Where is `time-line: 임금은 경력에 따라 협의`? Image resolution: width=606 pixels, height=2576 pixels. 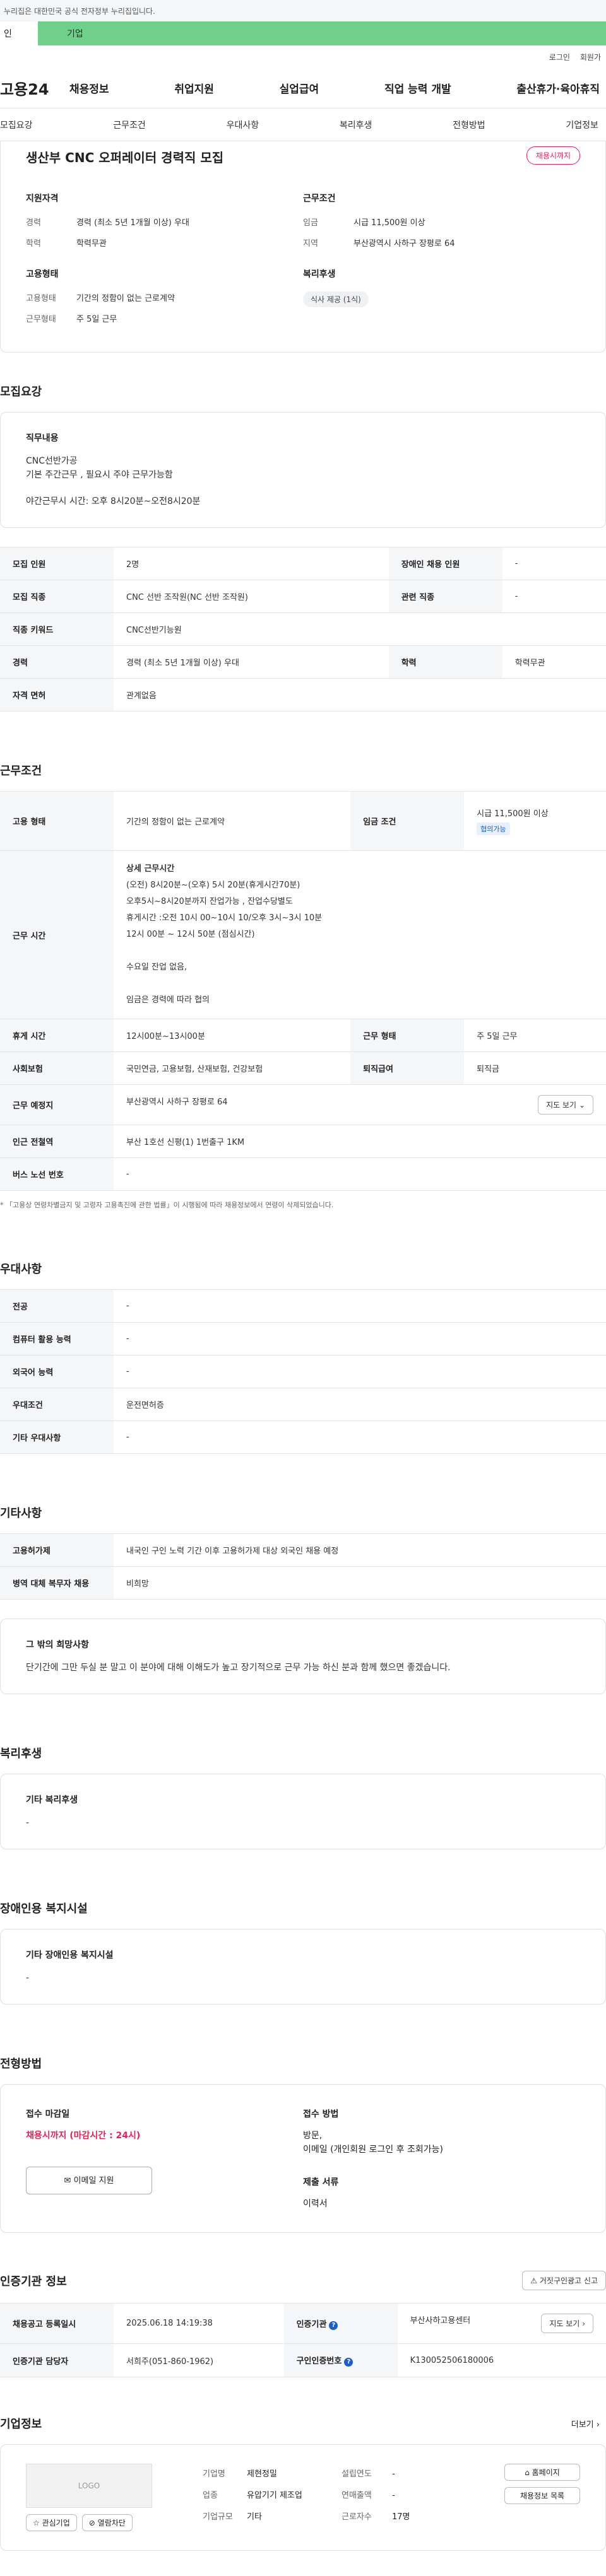
time-line: 임금은 경력에 따라 협의 is located at coordinates (168, 1000).